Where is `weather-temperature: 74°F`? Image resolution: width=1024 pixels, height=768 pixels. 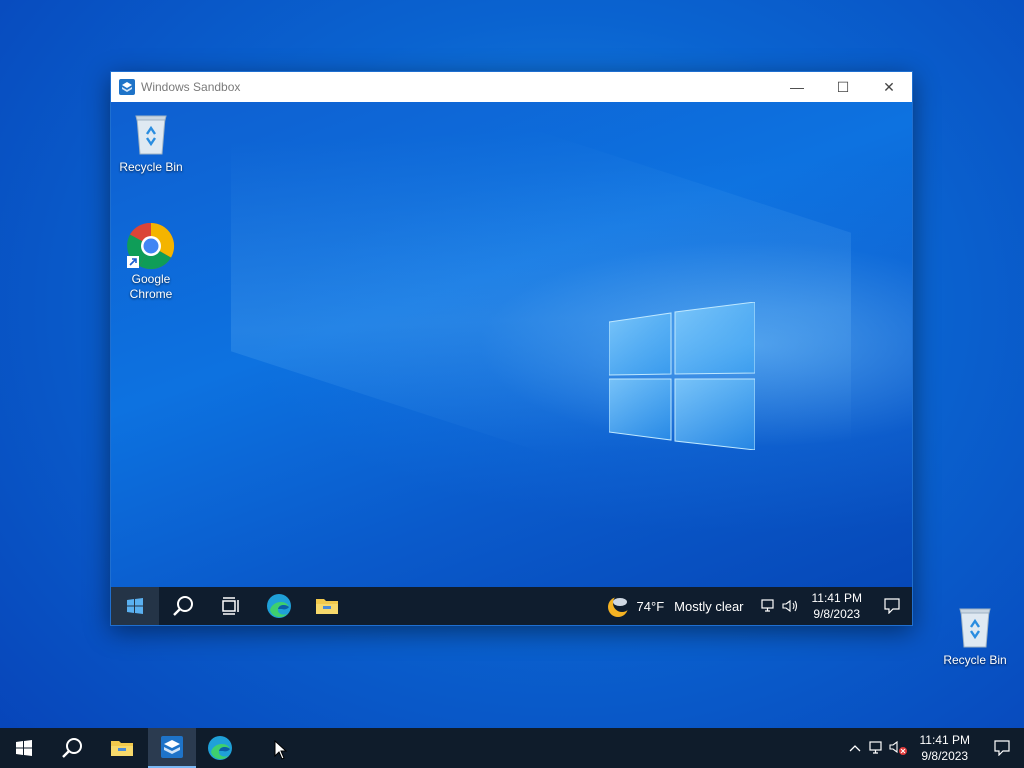 weather-temperature: 74°F is located at coordinates (651, 606).